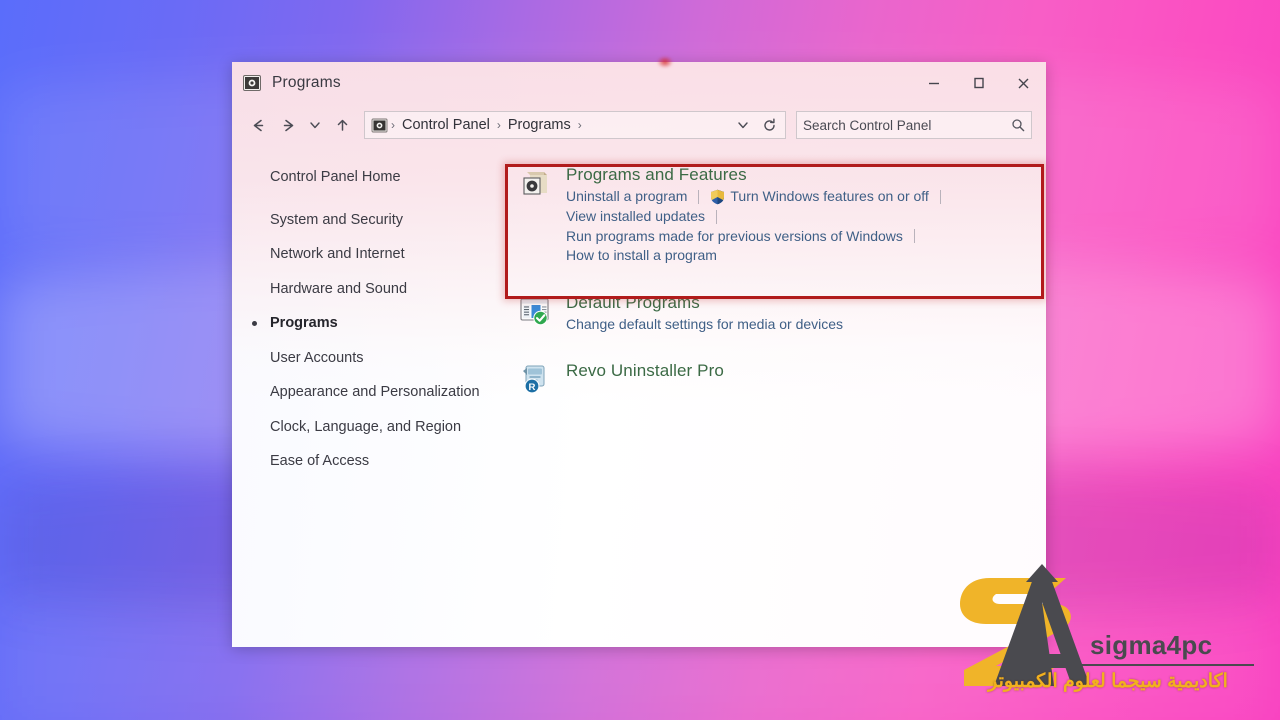  I want to click on sidebar-item-label: Clock, Language, and Region, so click(366, 426).